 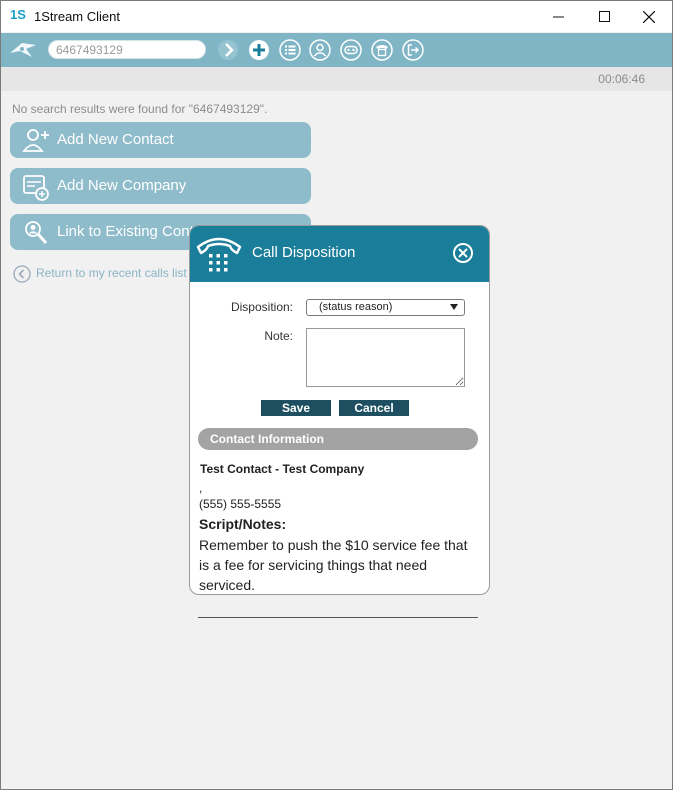 I want to click on divider, so click(x=338, y=617).